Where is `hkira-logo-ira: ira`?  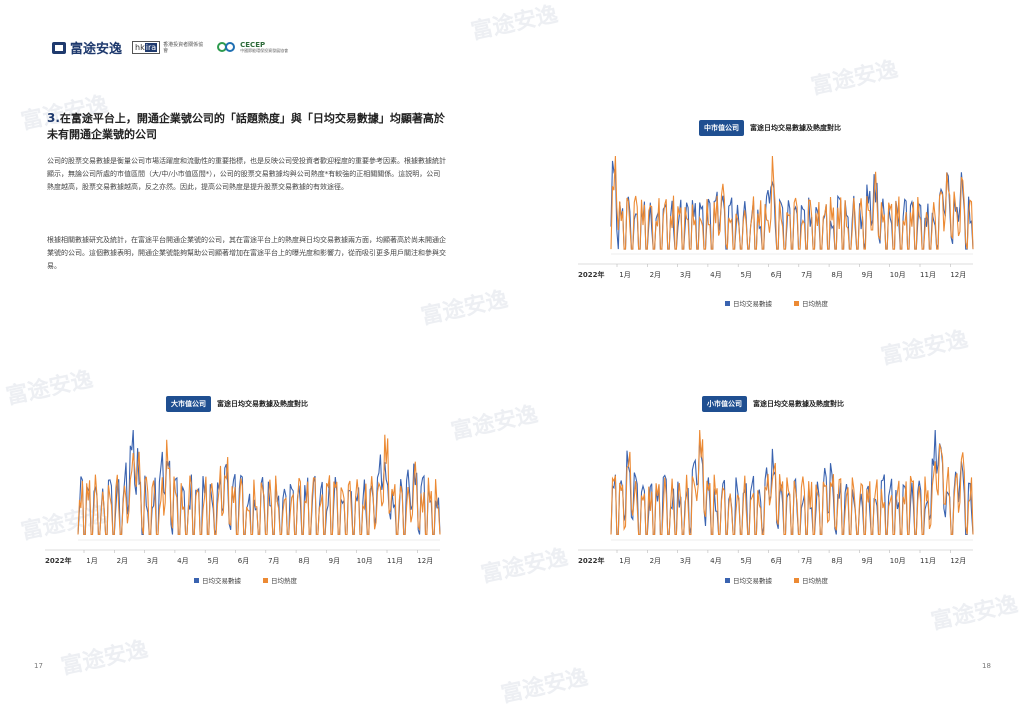
hkira-logo-ira: ira is located at coordinates (151, 47).